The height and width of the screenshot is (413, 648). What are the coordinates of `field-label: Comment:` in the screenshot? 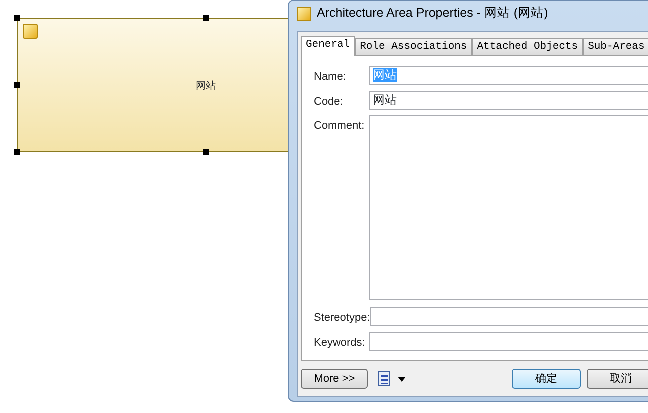 It's located at (340, 126).